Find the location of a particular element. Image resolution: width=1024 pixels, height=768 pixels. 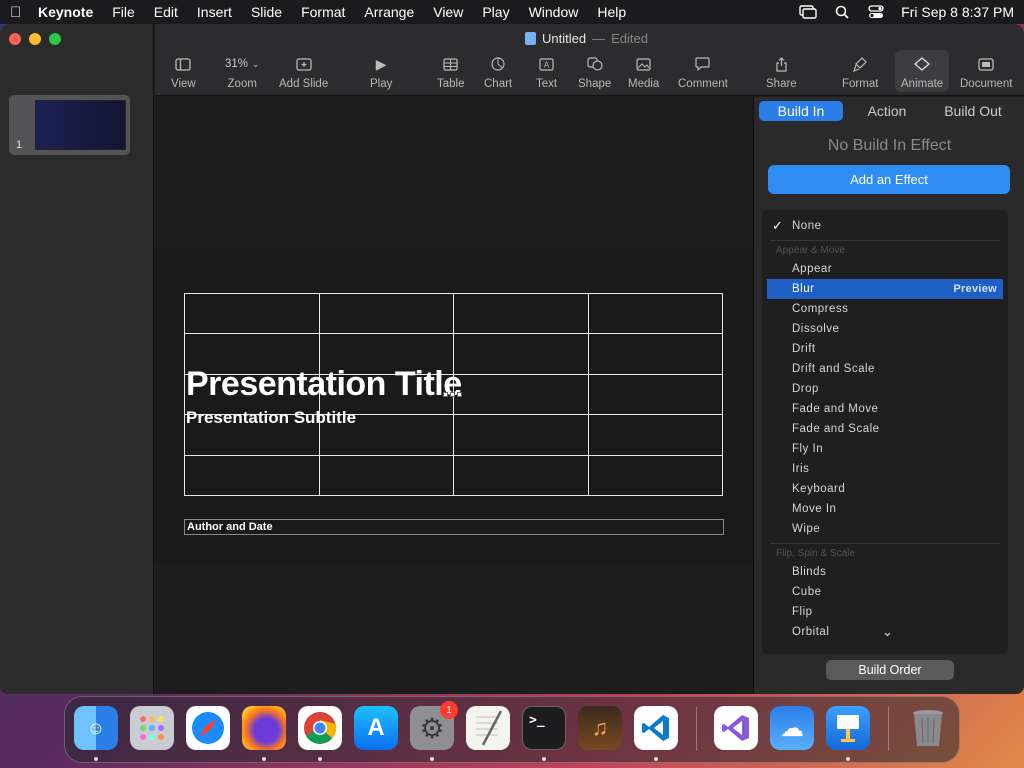

effect-move-in: Move In is located at coordinates (885, 509).